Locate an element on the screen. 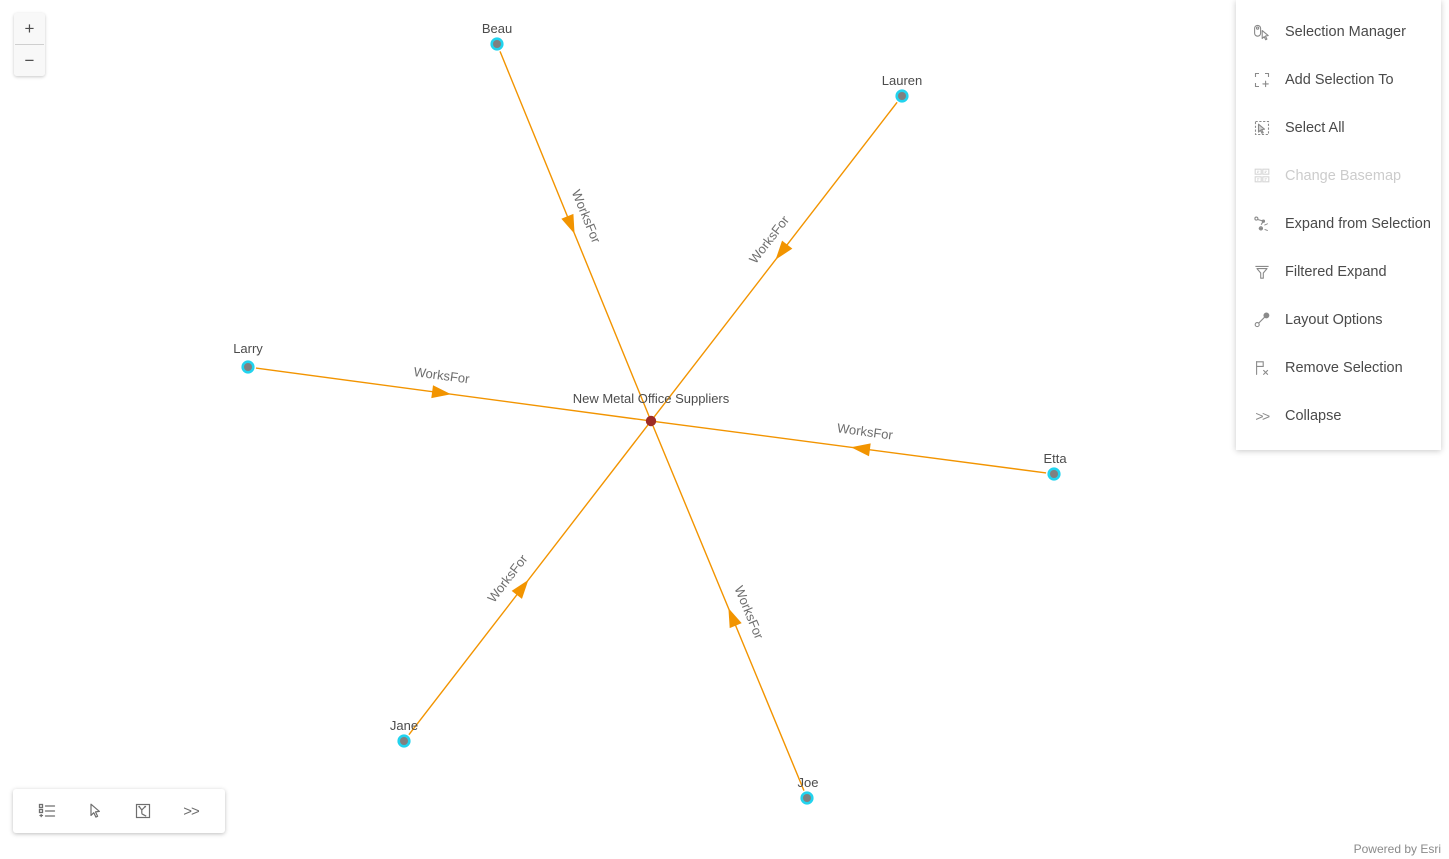 The width and height of the screenshot is (1449, 859). menu-item-label: Expand from Selection is located at coordinates (1358, 224).